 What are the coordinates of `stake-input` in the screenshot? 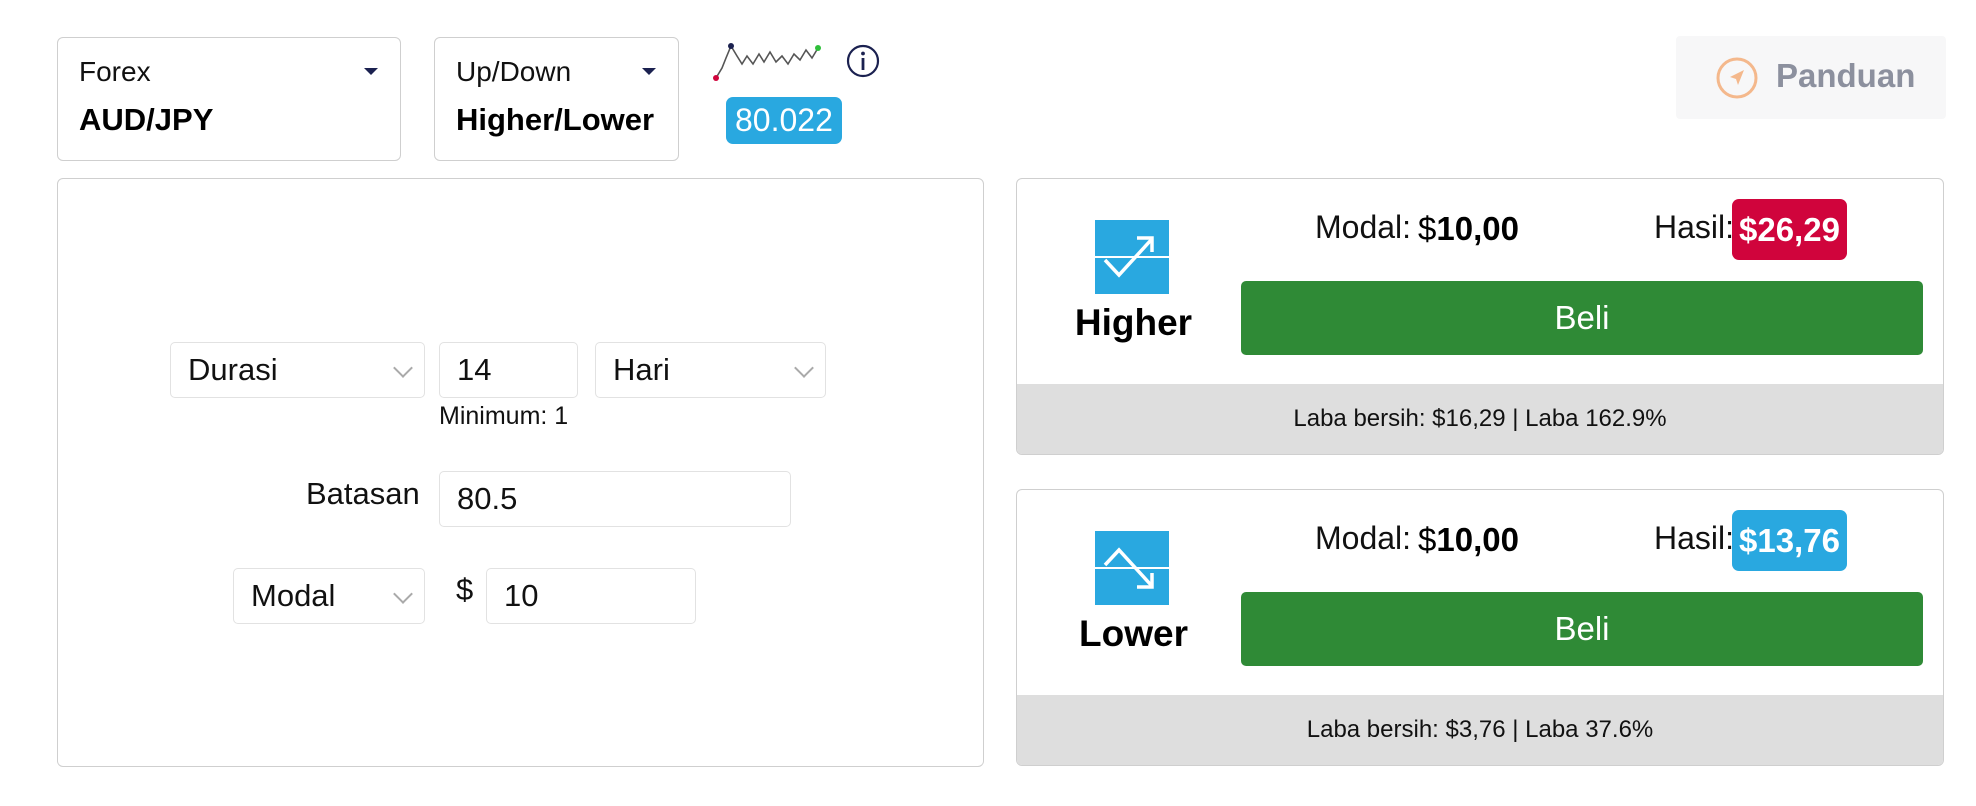 It's located at (591, 596).